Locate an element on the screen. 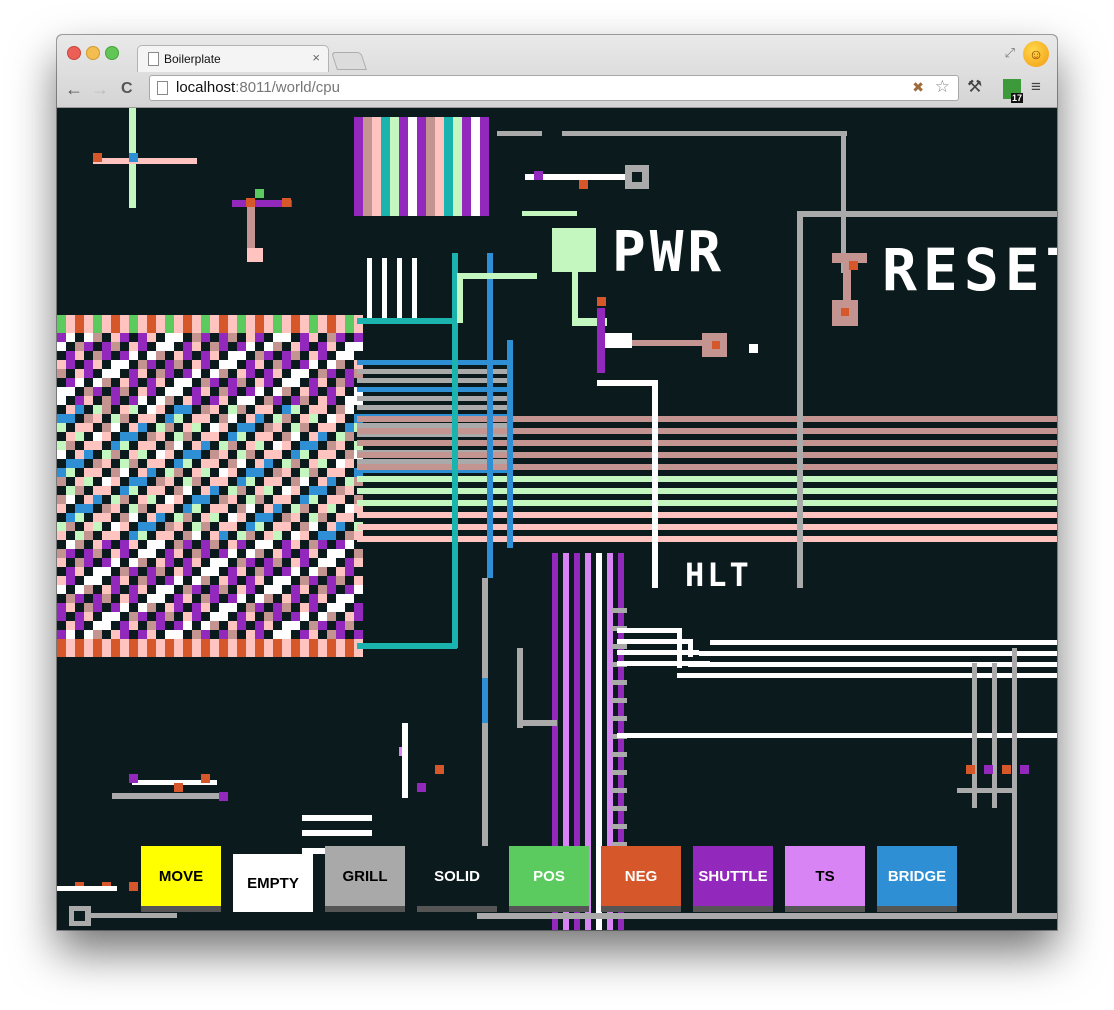 The width and height of the screenshot is (1114, 1010). back-icon: ← is located at coordinates (74, 89).